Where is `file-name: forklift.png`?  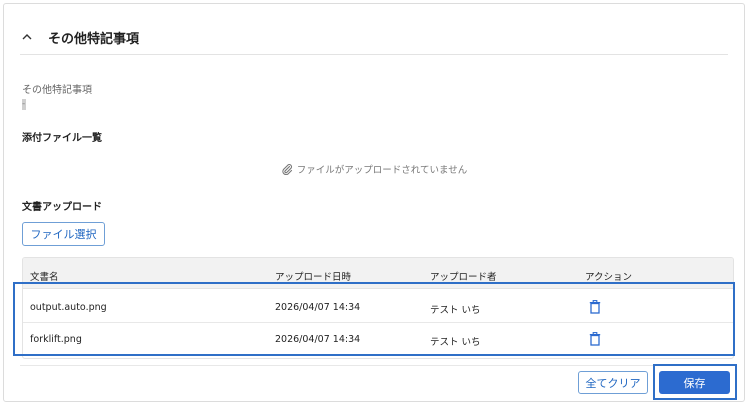 file-name: forklift.png is located at coordinates (56, 339).